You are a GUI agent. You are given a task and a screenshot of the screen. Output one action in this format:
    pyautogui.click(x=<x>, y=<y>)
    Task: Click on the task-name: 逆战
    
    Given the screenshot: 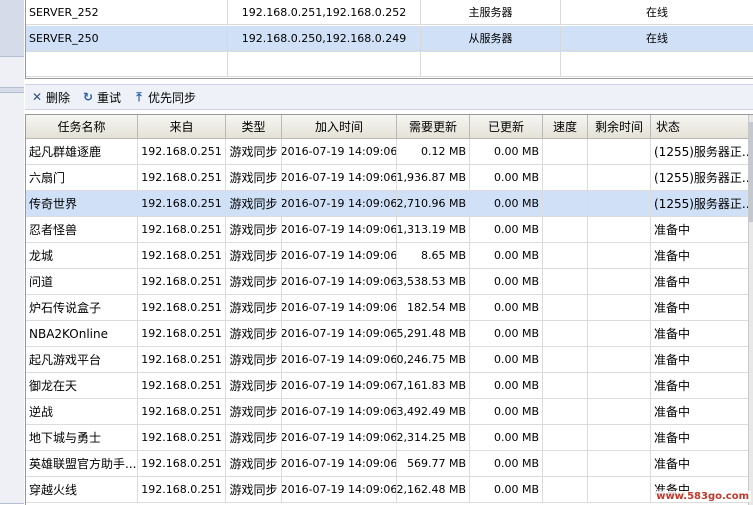 What is the action you would take?
    pyautogui.click(x=82, y=412)
    